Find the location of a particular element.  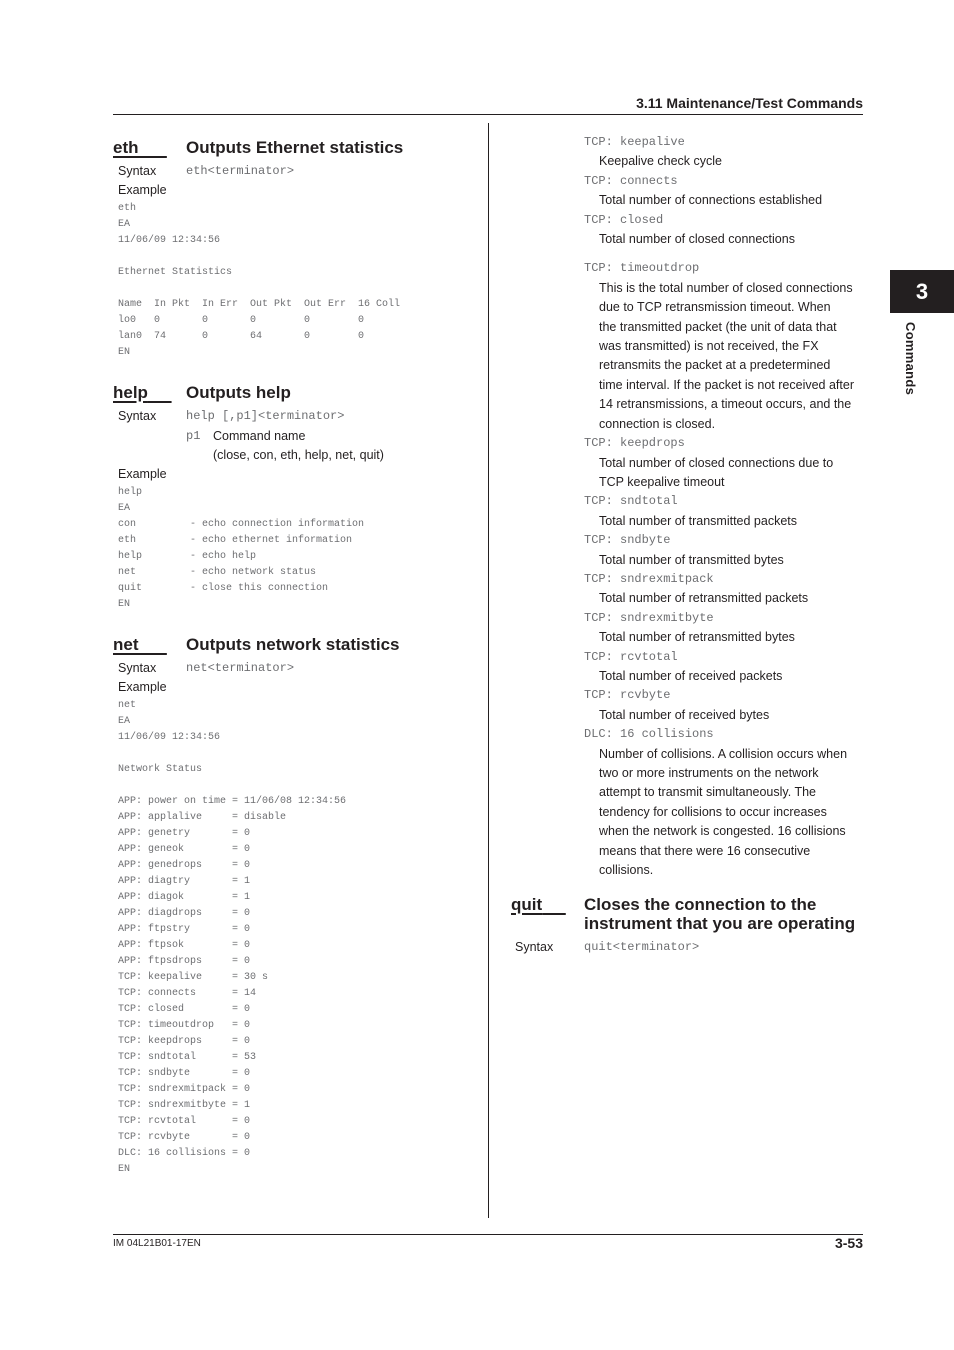

code-line: TCP: keepdrops = 0 is located at coordinates (184, 1041).